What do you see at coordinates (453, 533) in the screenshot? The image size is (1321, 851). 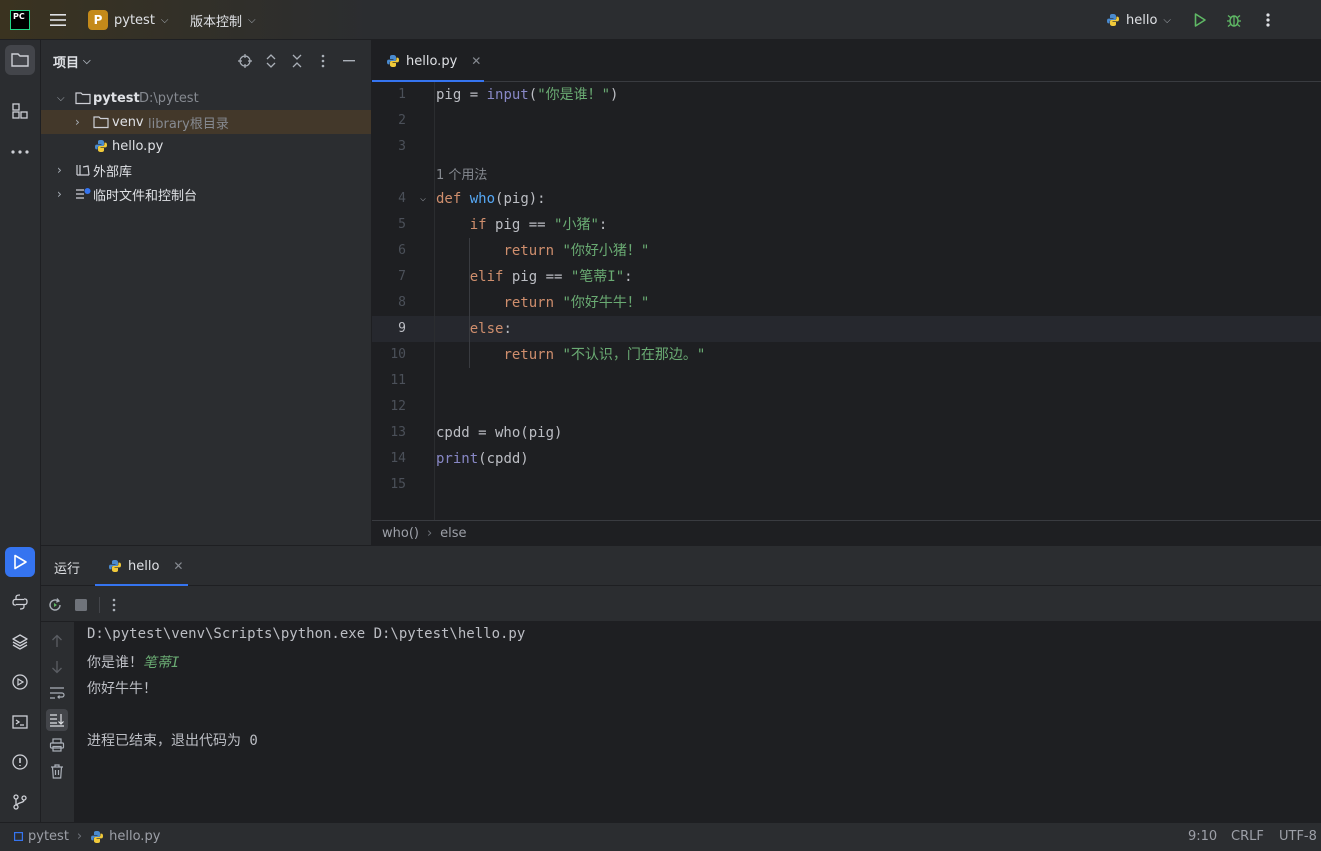 I see `breadcrumb-item: else` at bounding box center [453, 533].